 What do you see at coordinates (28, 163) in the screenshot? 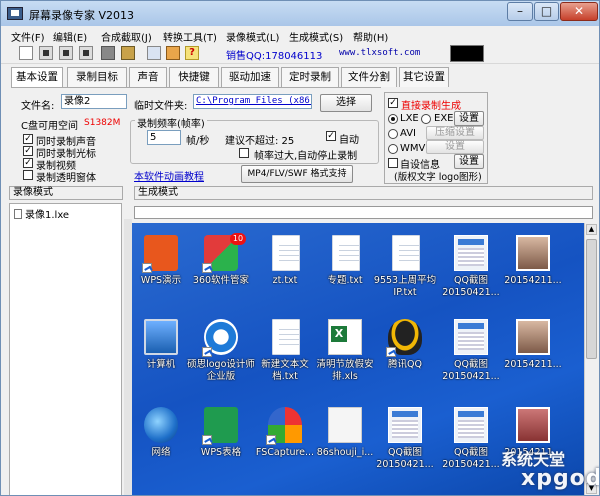
I see `record-video-checkbox: ✓` at bounding box center [28, 163].